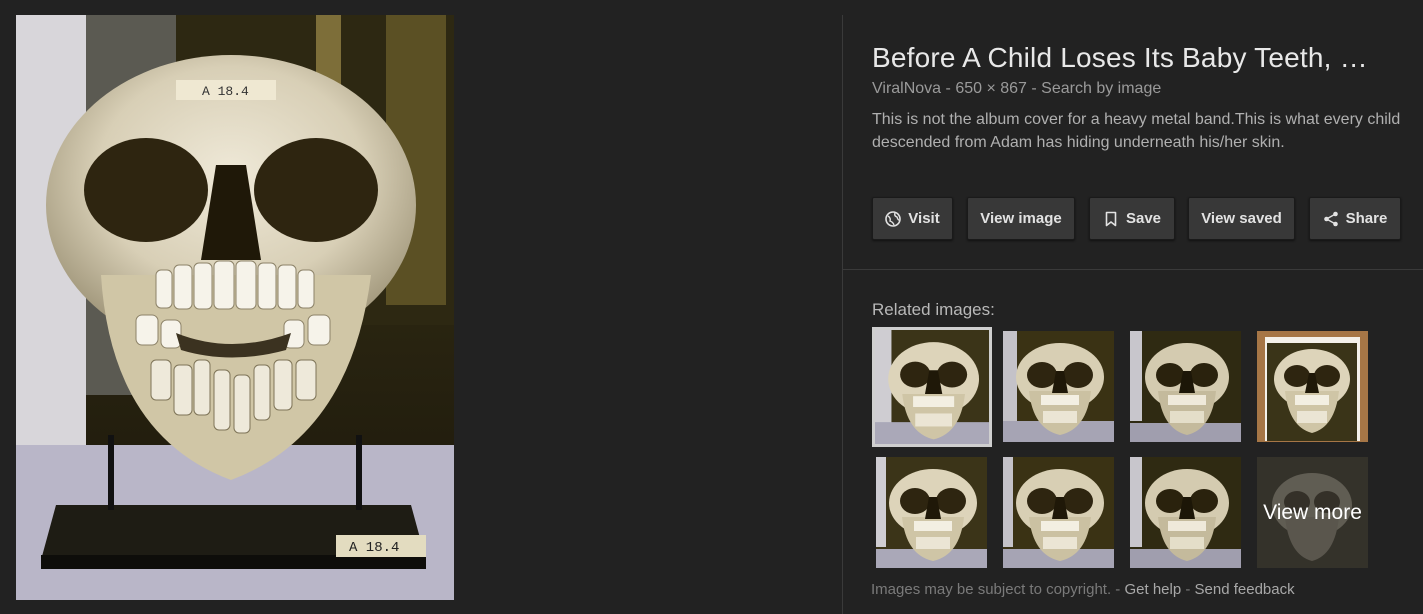  Describe the element at coordinates (1034, 88) in the screenshot. I see `meta-sep-2: -` at that location.